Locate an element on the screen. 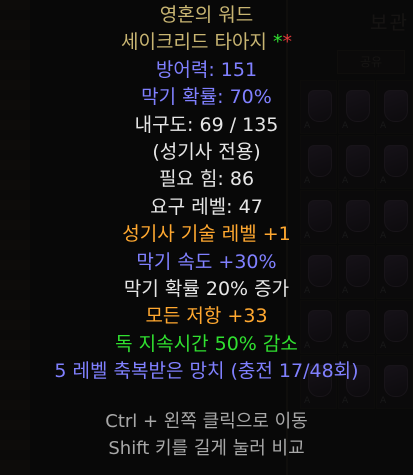  hint-compare: Shift 키를 길게 눌러 비교 is located at coordinates (206, 449).